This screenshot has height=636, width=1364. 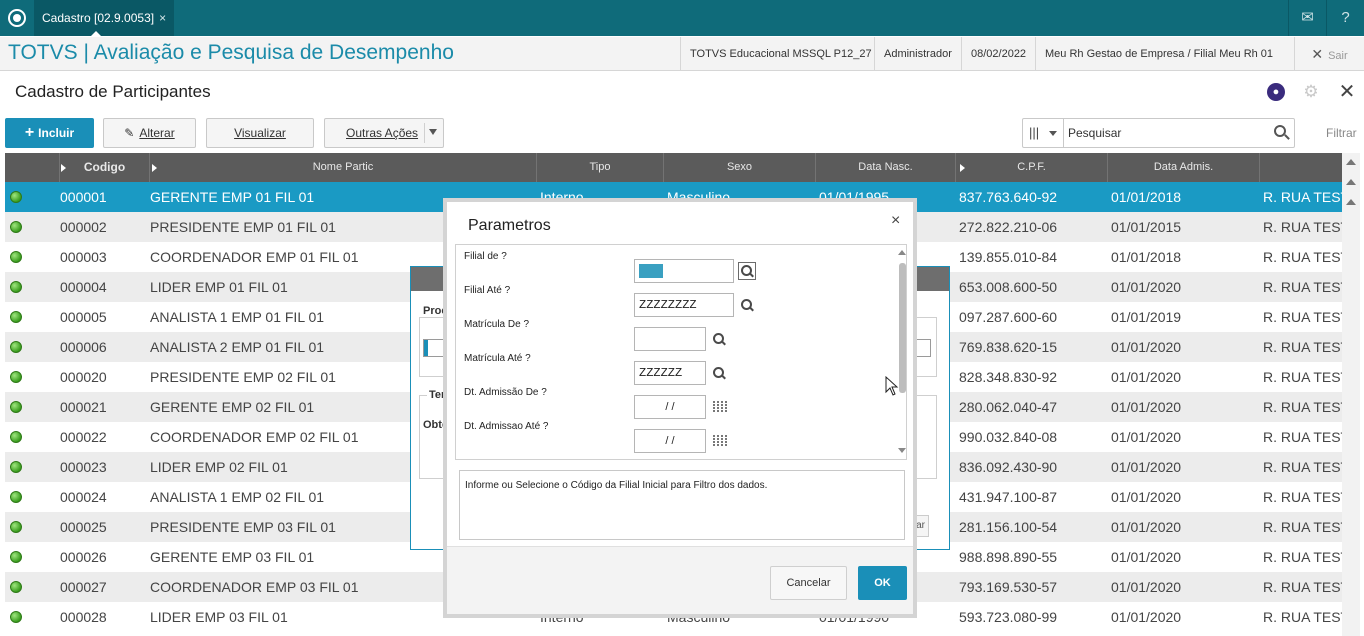 I want to click on field-label: Dt. Admissão De ?, so click(x=505, y=392).